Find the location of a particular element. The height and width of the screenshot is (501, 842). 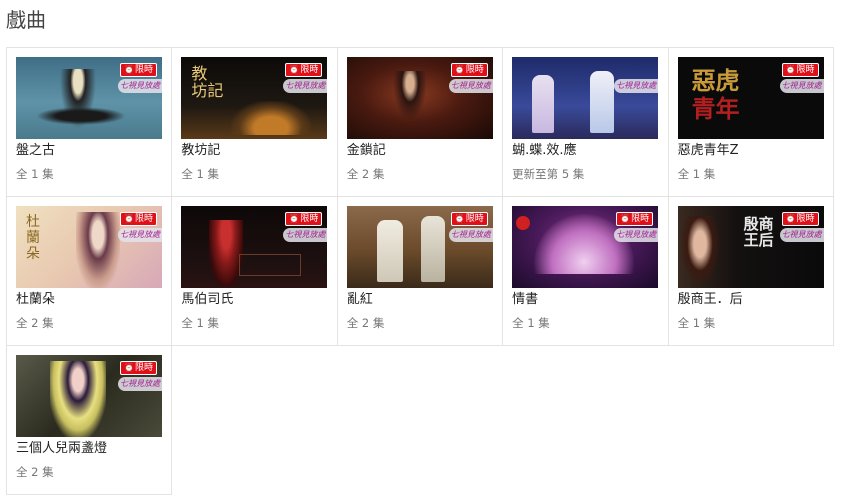

drama-card: 七視見放處 蝴.蝶.效.應 更新至第 5 集 is located at coordinates (586, 122).